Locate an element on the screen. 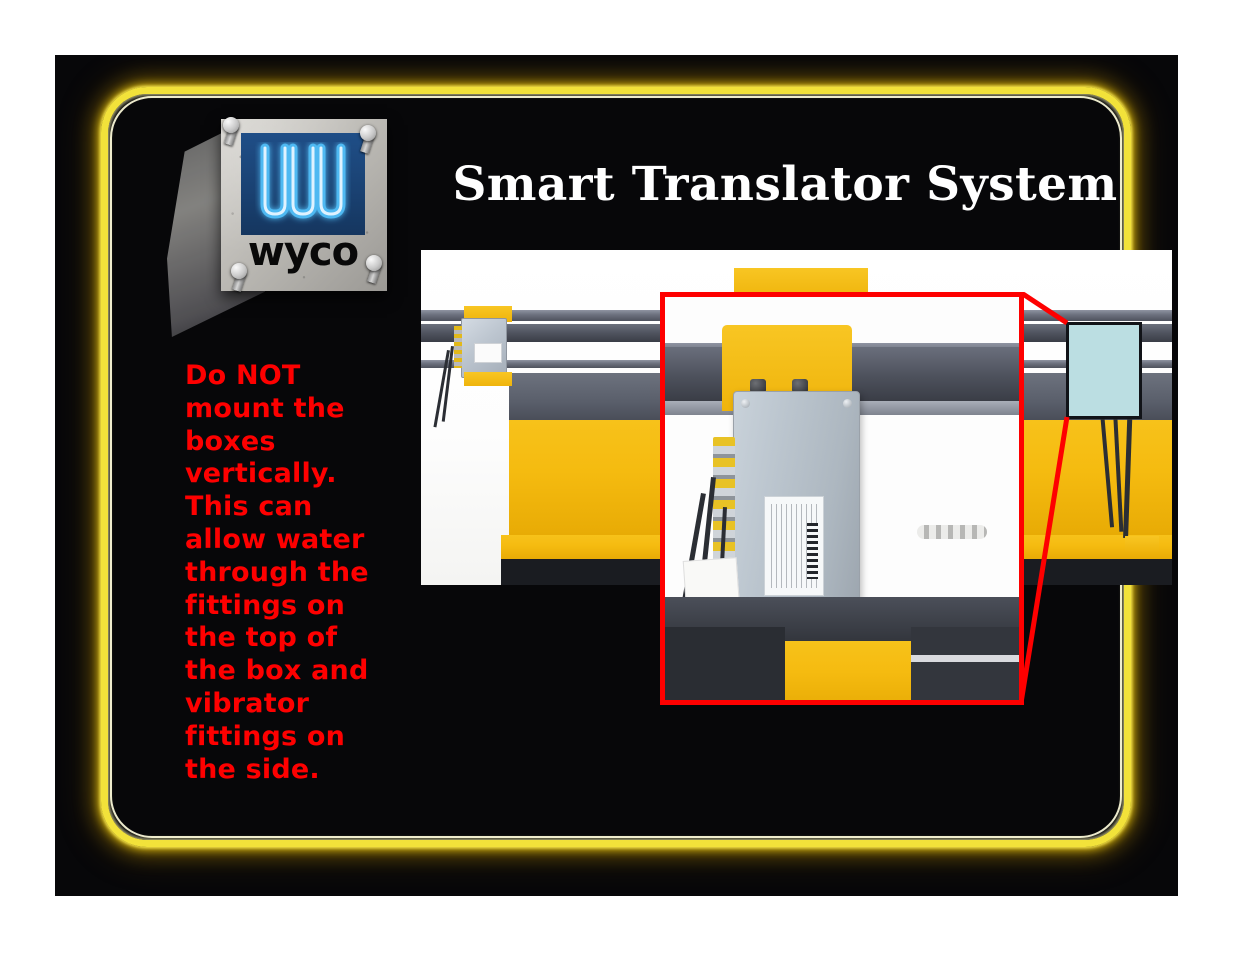 The width and height of the screenshot is (1235, 954). bolt-head-top-right is located at coordinates (368, 133).